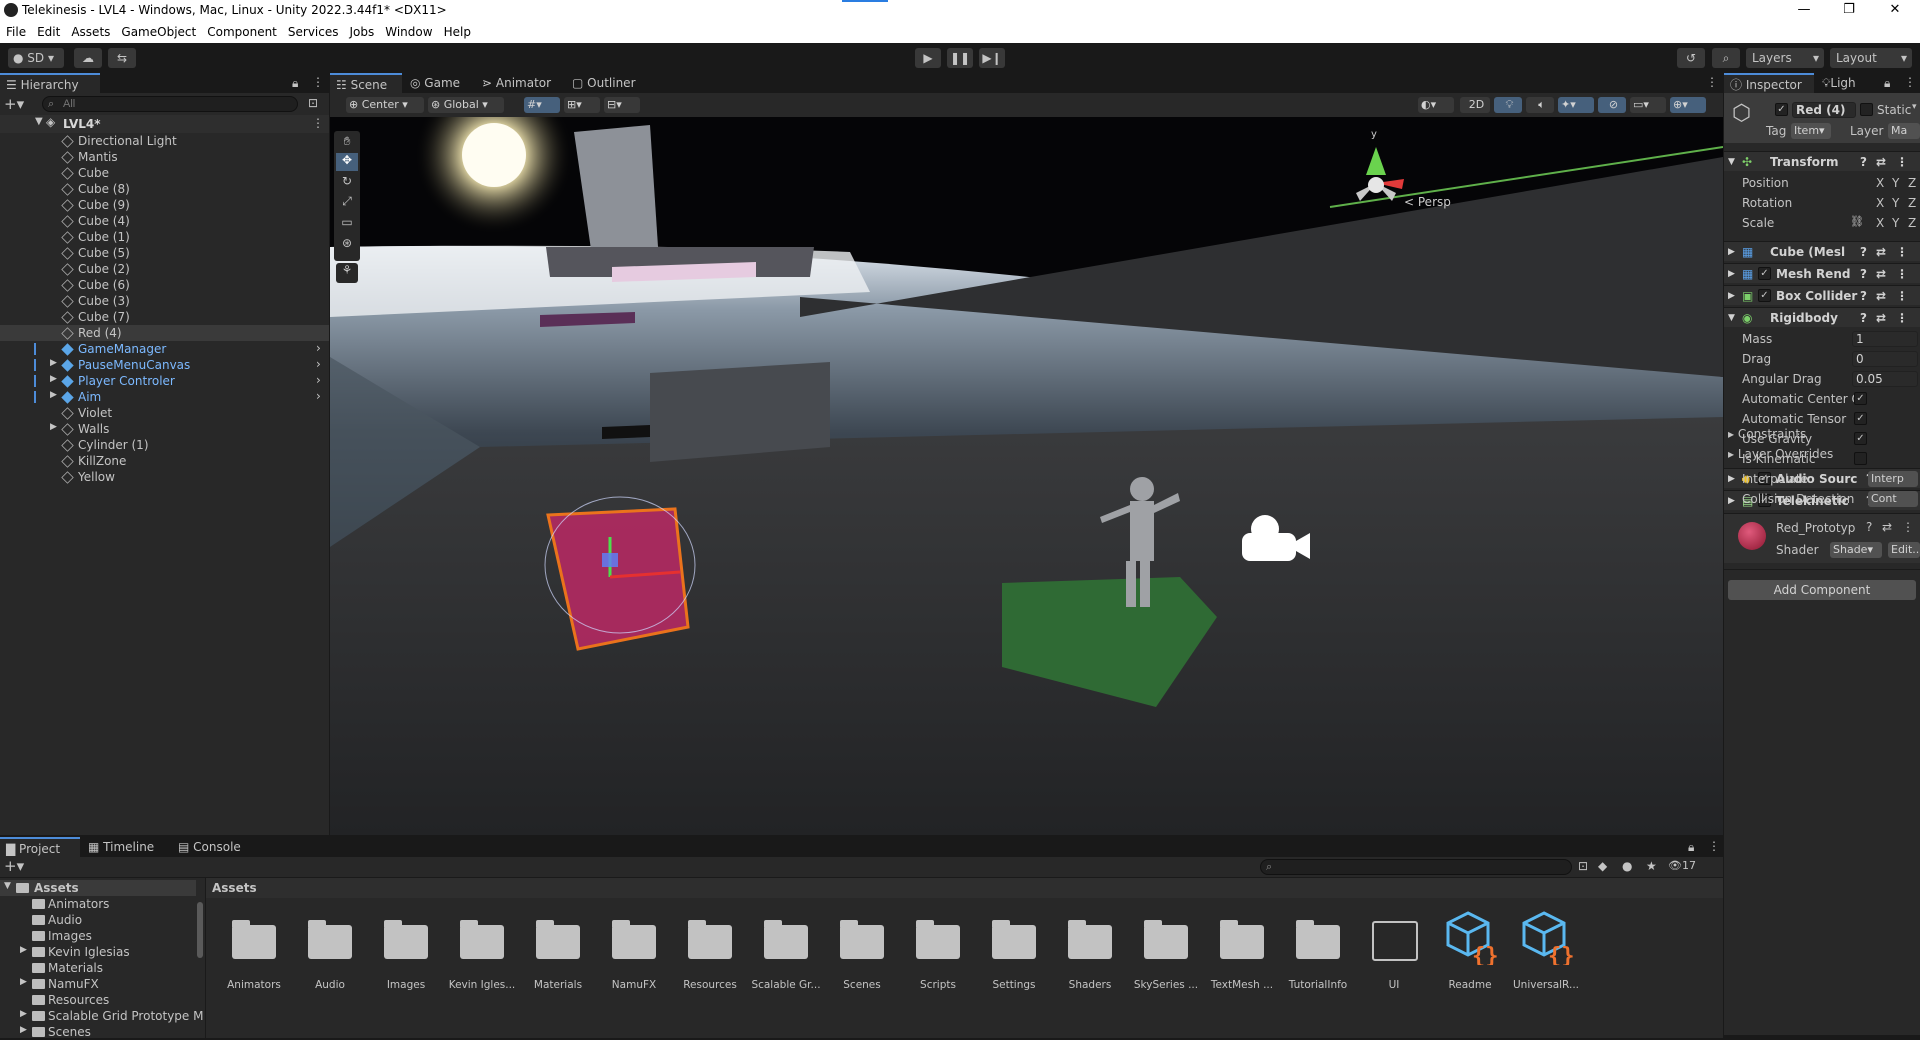  Describe the element at coordinates (1860, 458) in the screenshot. I see `rigidbody-checkbox` at that location.